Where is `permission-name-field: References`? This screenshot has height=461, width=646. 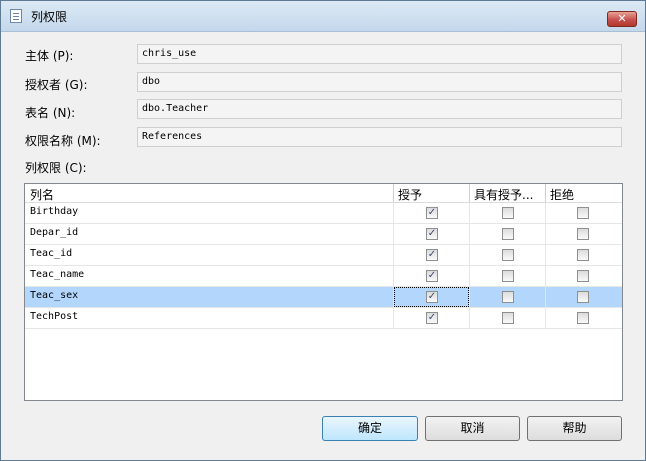
permission-name-field: References is located at coordinates (379, 137).